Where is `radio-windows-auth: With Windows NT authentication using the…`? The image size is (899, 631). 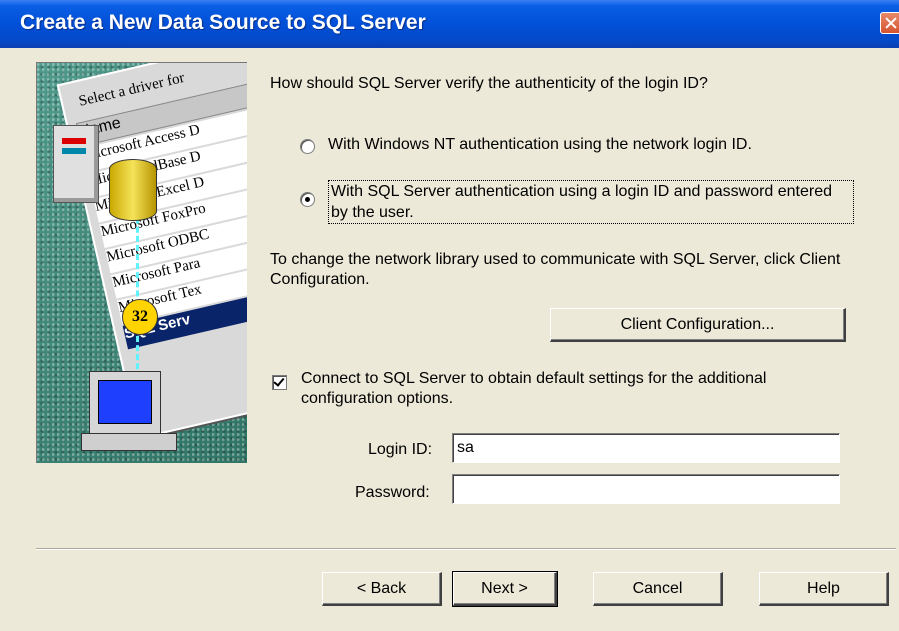
radio-windows-auth: With Windows NT authentication using the… is located at coordinates (526, 145).